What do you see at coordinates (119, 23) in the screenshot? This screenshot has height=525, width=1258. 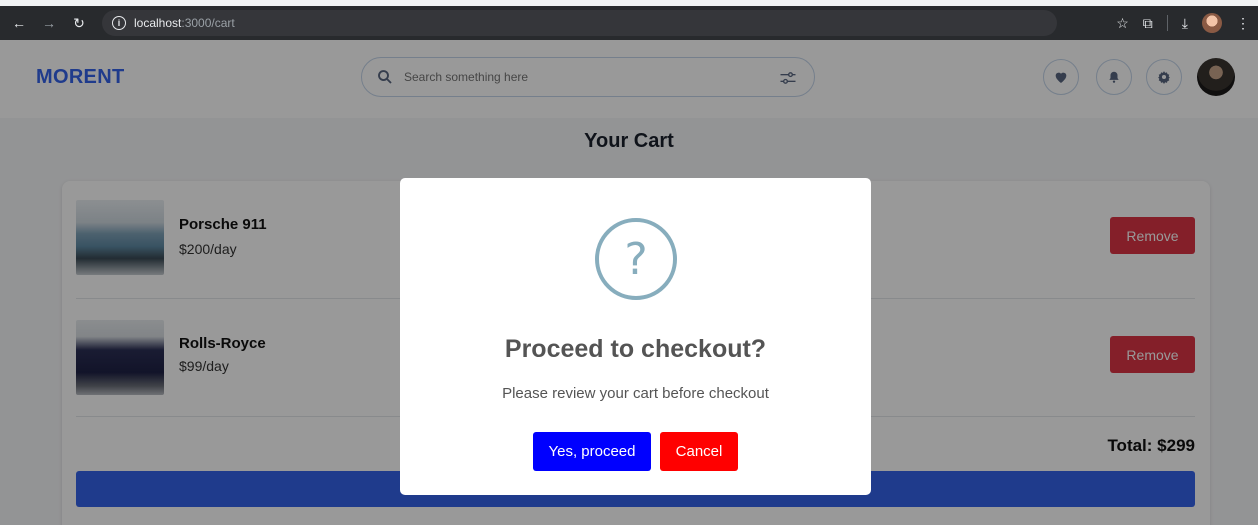 I see `site-info-icon: i` at bounding box center [119, 23].